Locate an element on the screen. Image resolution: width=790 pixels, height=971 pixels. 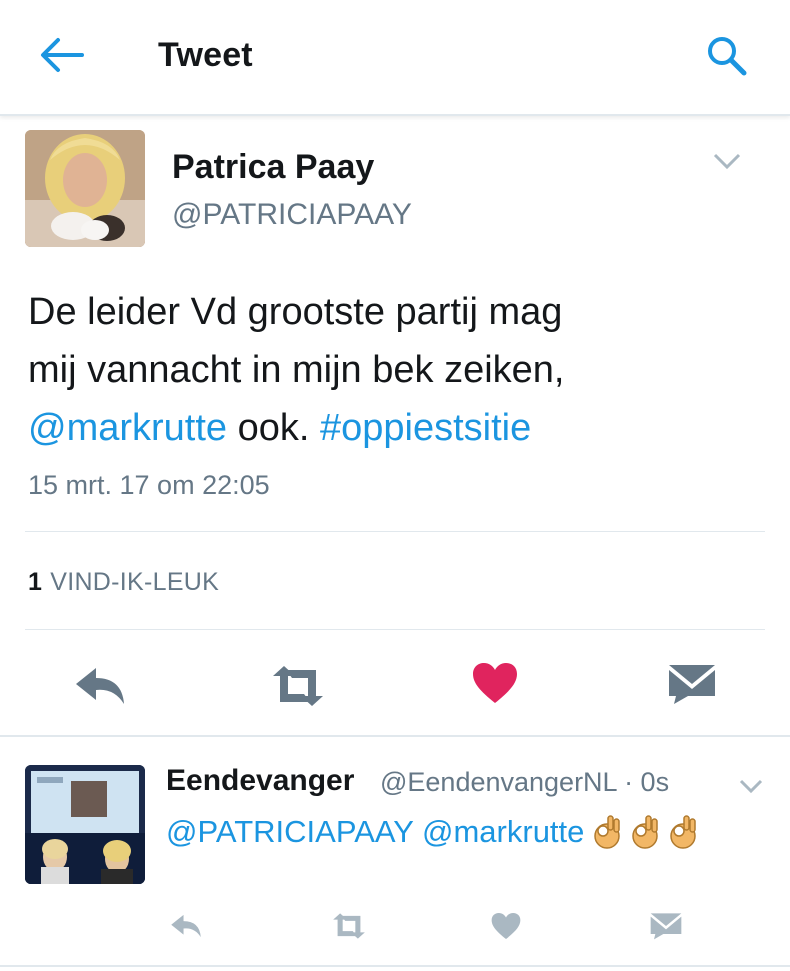
likes-count: 1 VIND-IK-LEUK is located at coordinates (123, 582).